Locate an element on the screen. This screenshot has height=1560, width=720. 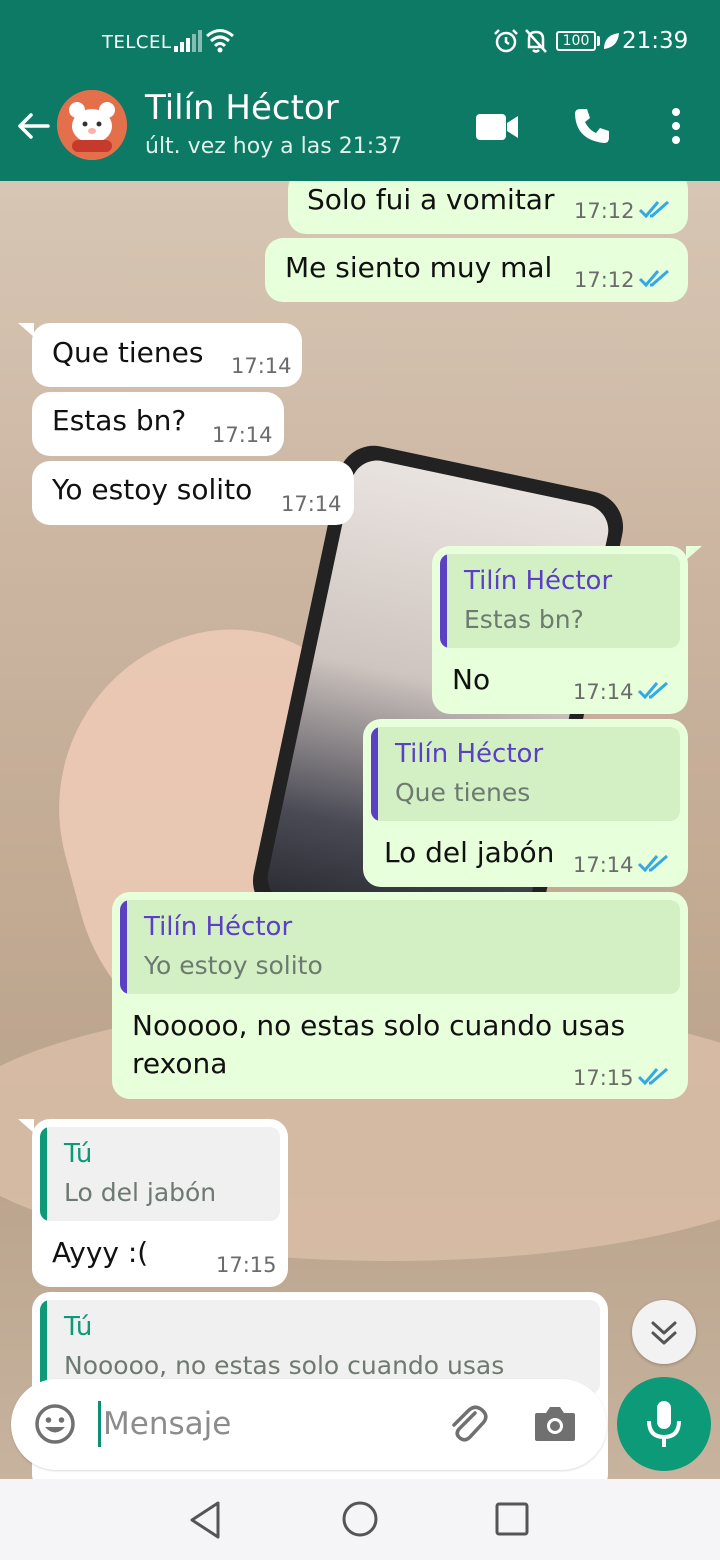
quote-text: Yo estoy solito is located at coordinates (233, 965).